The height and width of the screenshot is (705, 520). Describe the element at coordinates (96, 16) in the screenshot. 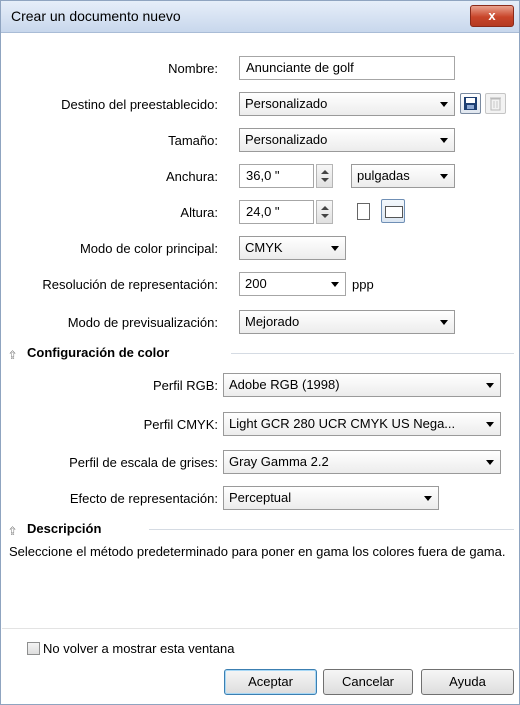

I see `window-title: Crear un documento nuevo` at that location.